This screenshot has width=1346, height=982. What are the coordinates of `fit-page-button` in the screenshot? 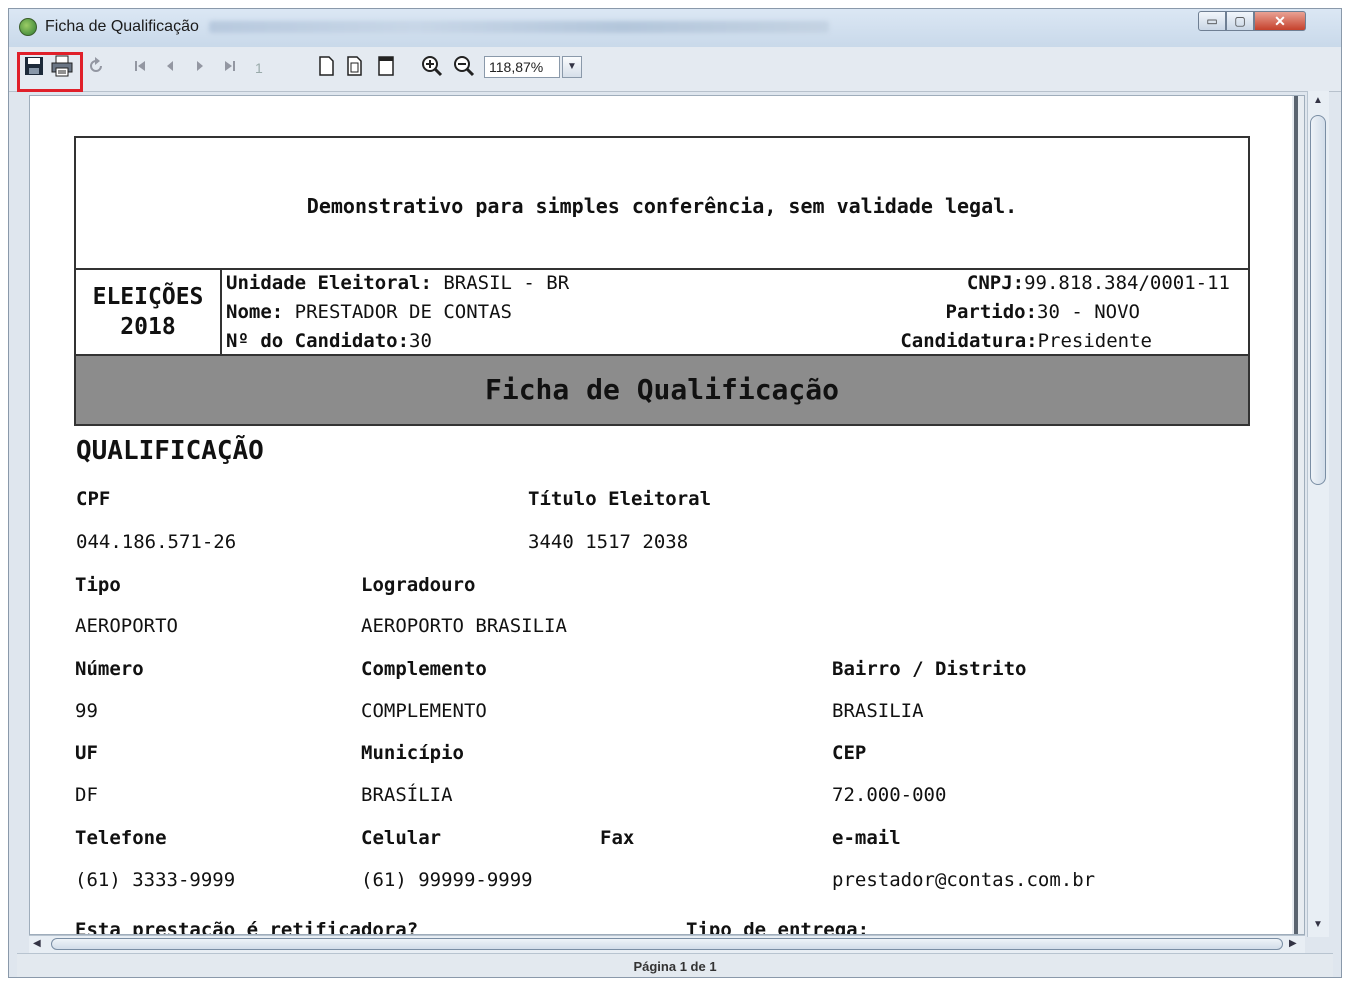 It's located at (386, 66).